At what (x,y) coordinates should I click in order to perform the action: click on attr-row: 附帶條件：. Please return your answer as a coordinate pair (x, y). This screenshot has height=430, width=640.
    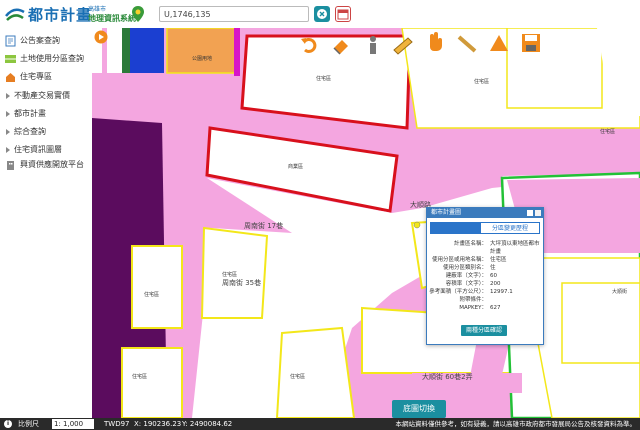
    Looking at the image, I should click on (473, 300).